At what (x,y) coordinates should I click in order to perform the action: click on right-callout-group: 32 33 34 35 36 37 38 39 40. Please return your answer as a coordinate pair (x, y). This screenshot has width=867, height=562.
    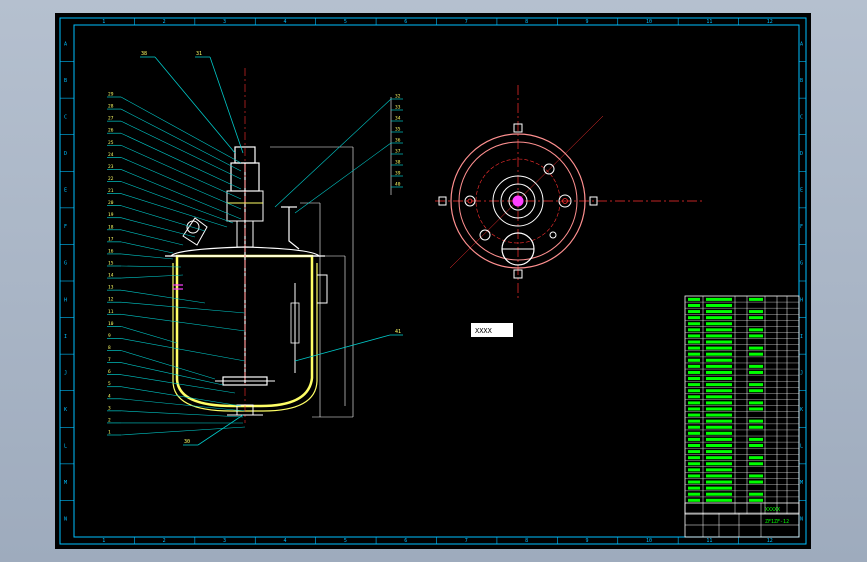
    Looking at the image, I should click on (338, 154).